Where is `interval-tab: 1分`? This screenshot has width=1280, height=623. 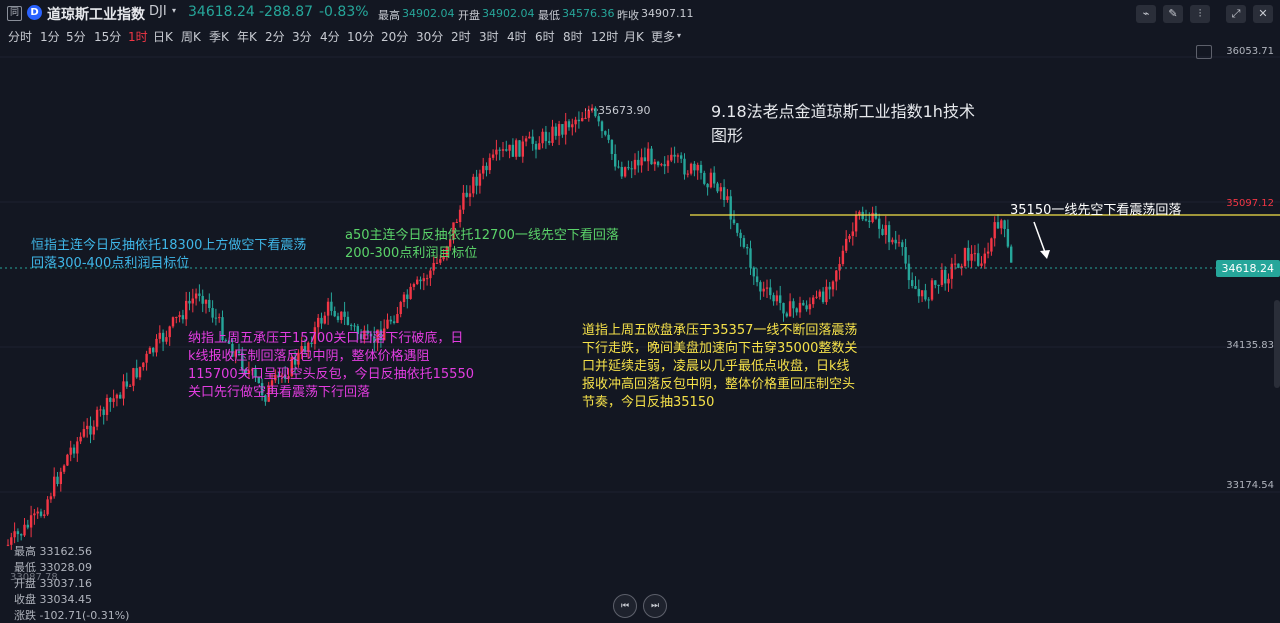
interval-tab: 1分 is located at coordinates (50, 36).